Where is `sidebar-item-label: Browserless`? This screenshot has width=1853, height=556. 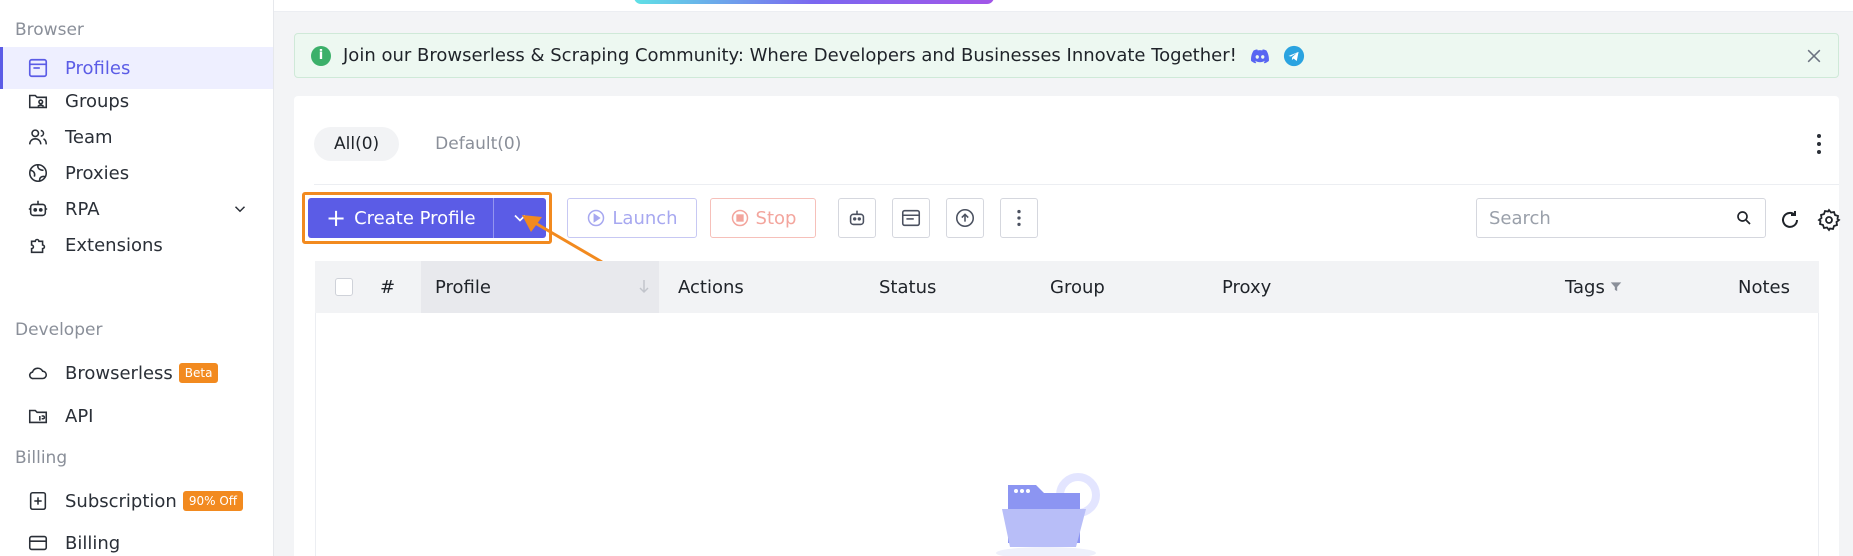 sidebar-item-label: Browserless is located at coordinates (119, 373).